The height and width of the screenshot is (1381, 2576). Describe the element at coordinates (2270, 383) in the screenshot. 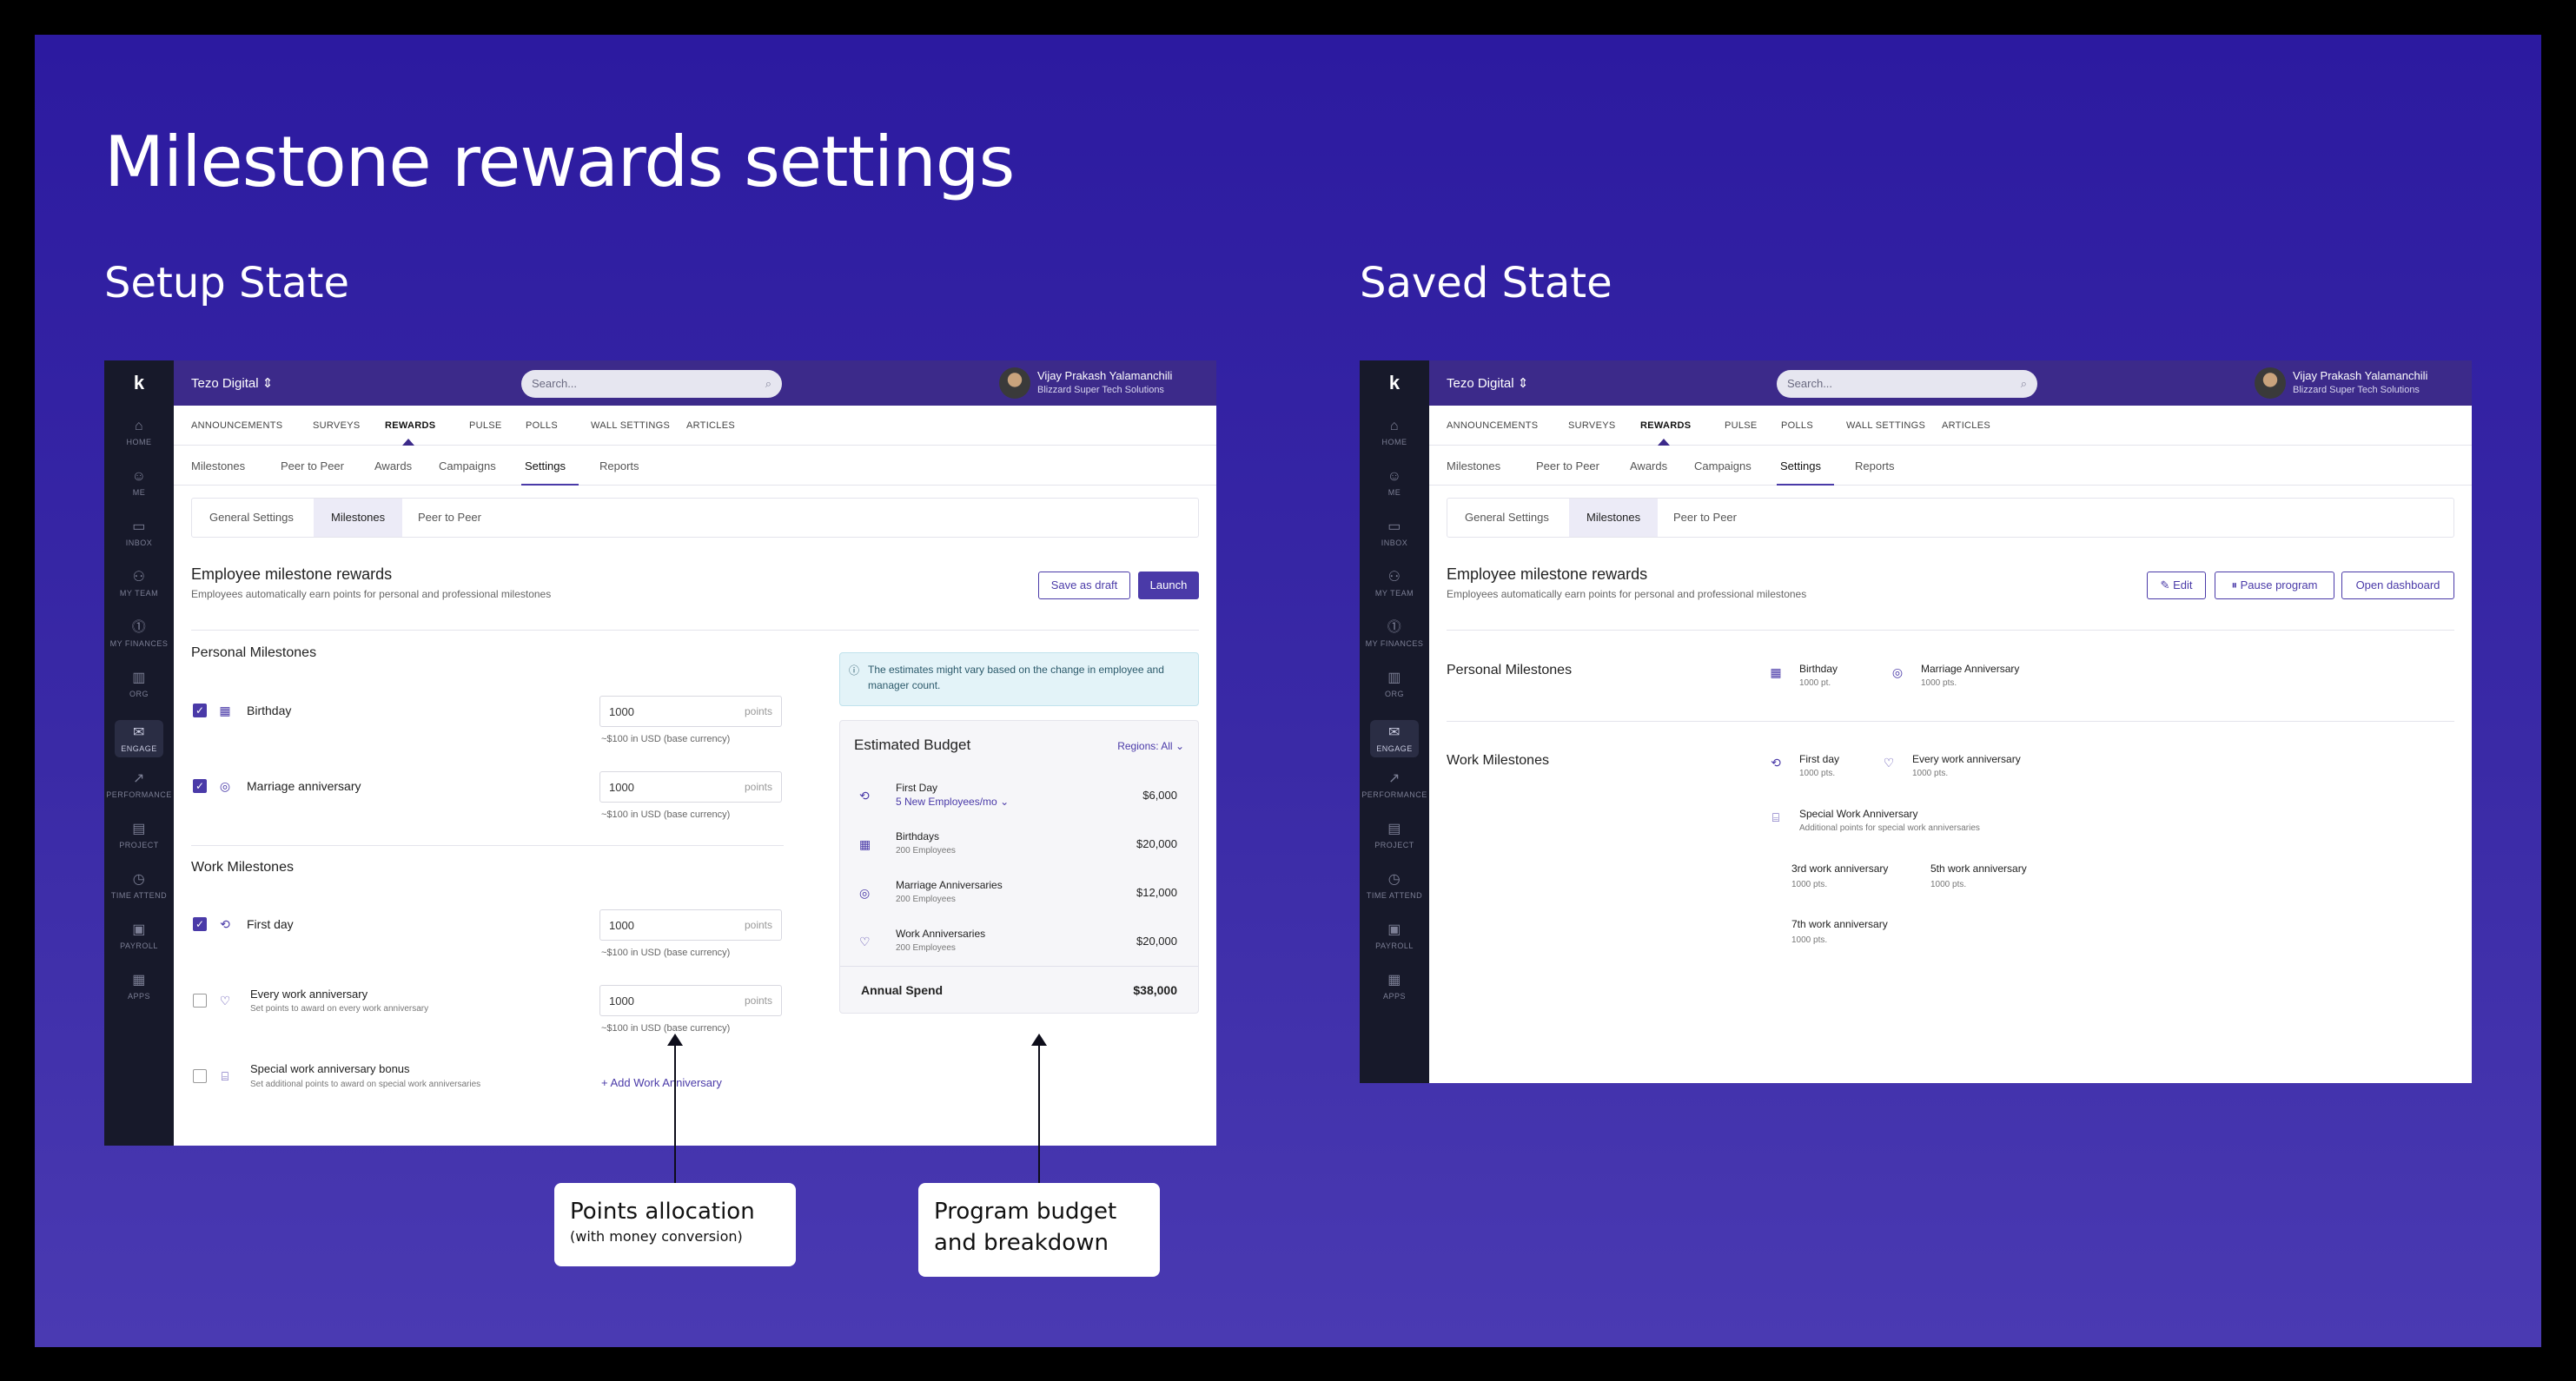

I see `avatar` at that location.